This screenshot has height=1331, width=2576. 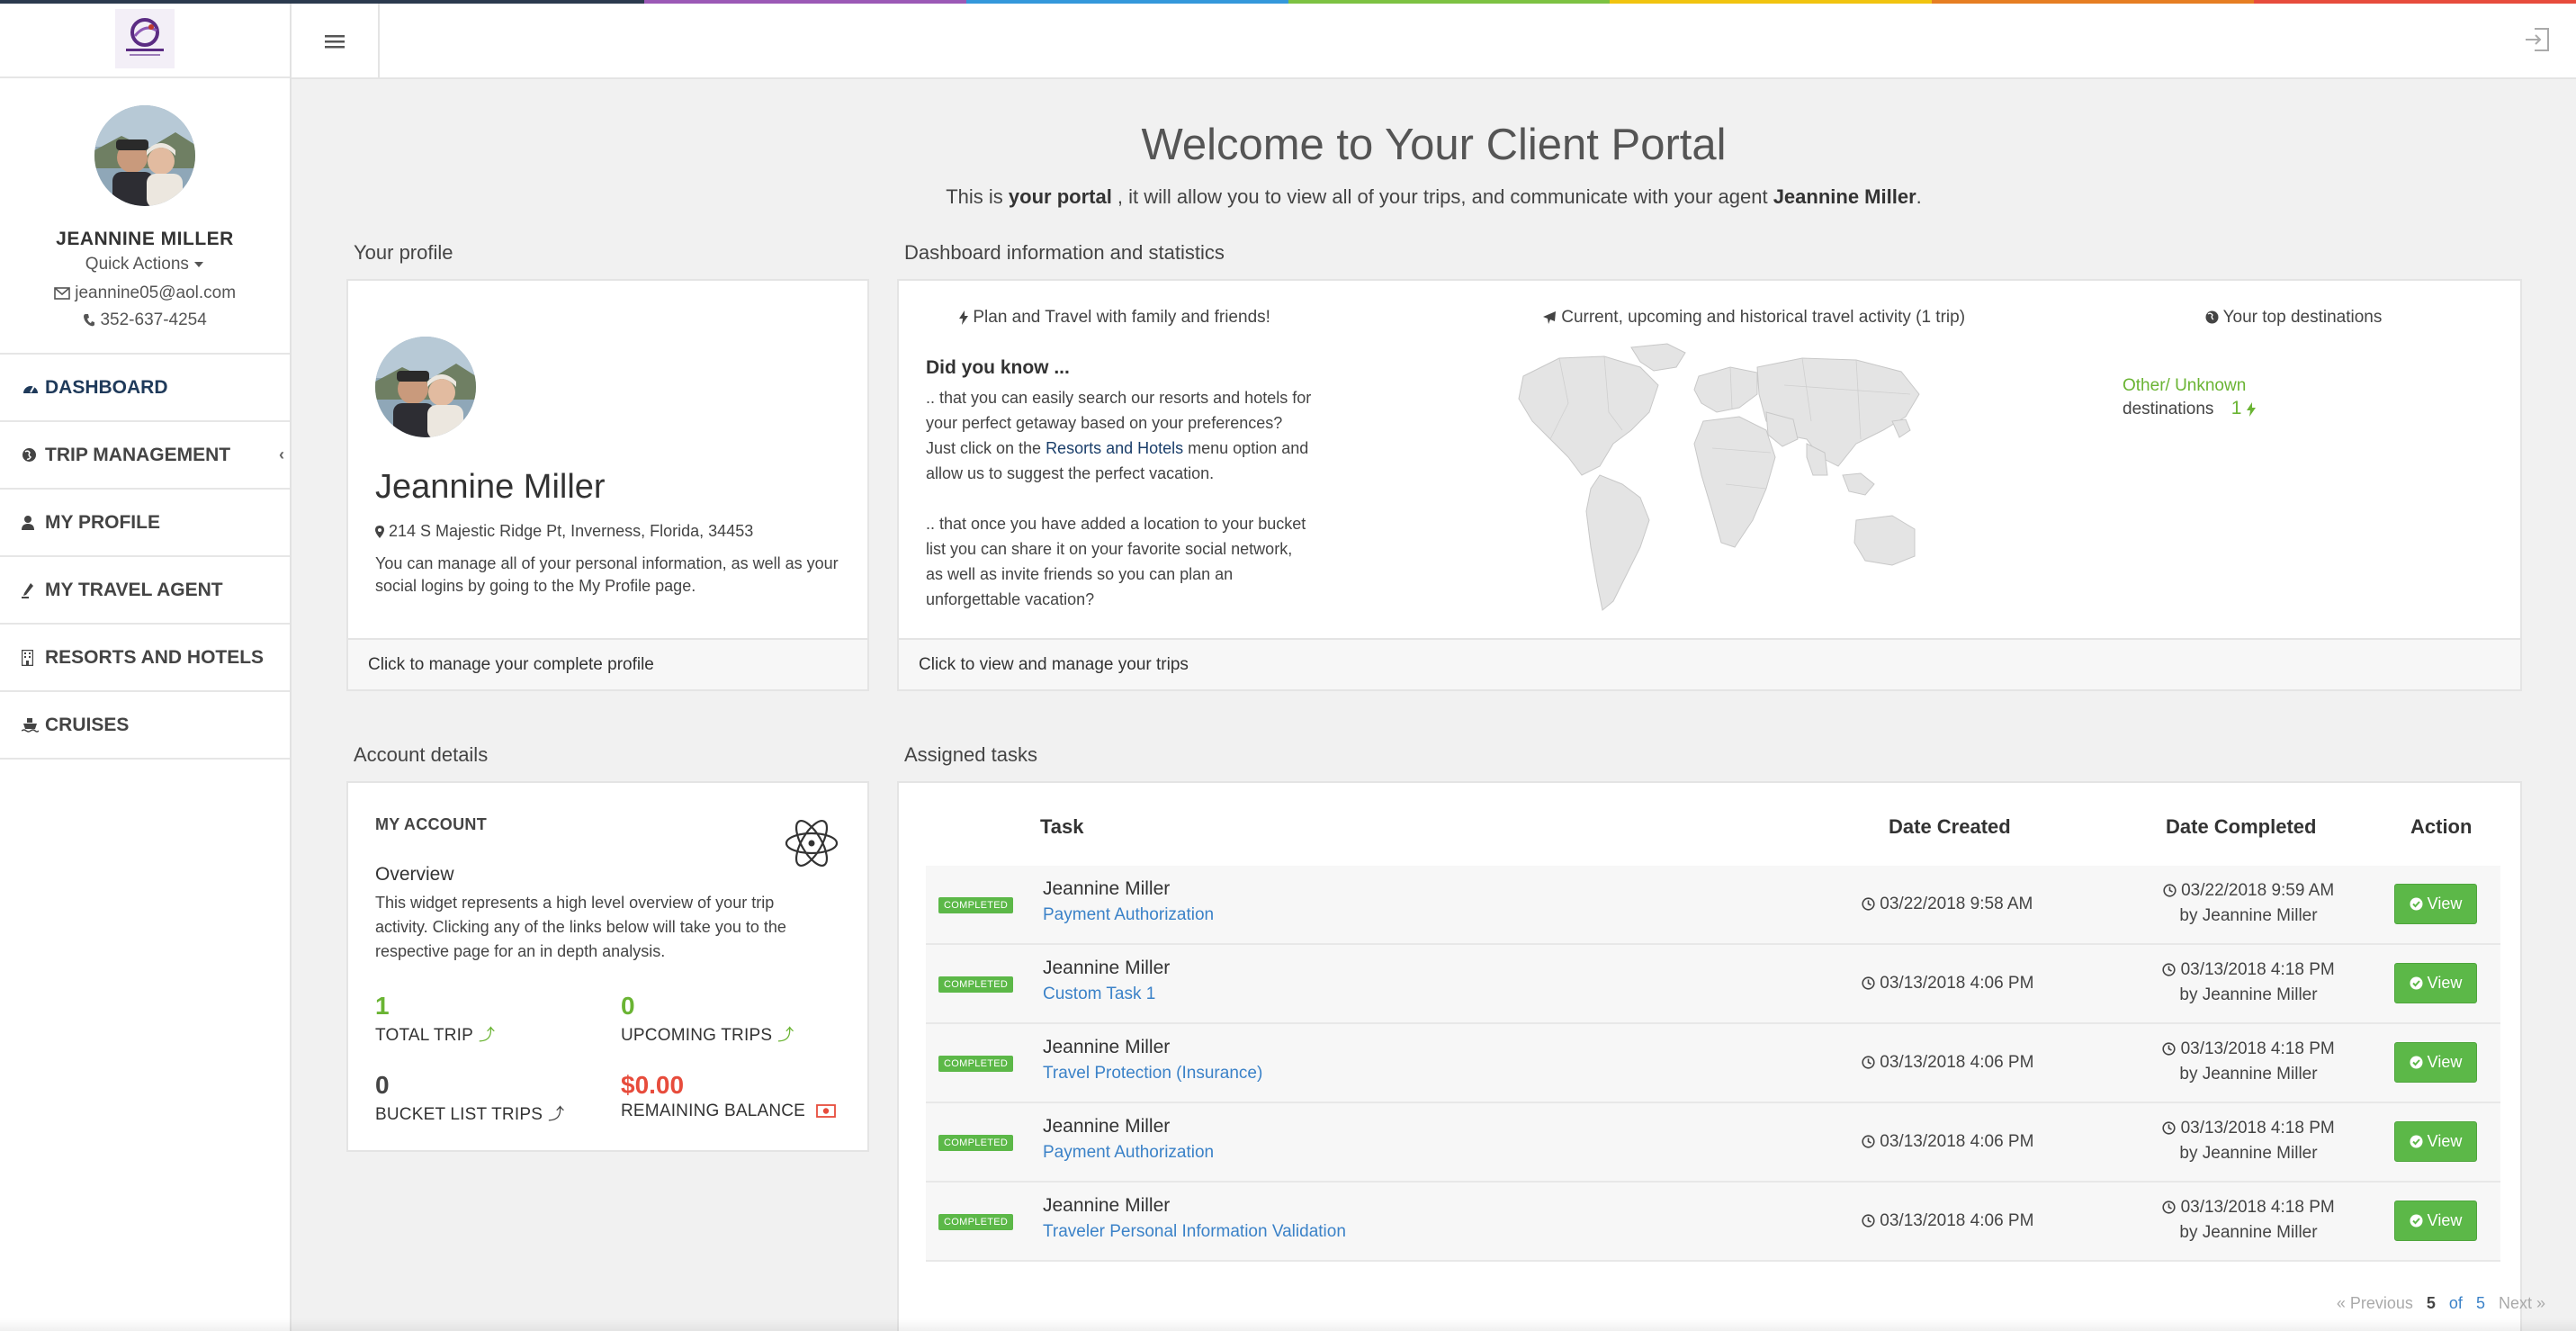 What do you see at coordinates (1099, 994) in the screenshot?
I see `task-link: Custom Task 1` at bounding box center [1099, 994].